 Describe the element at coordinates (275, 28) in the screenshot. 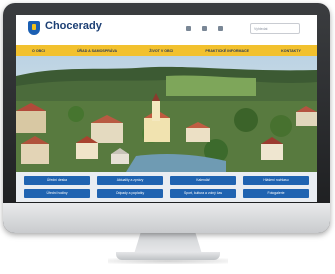

I see `search-input: Vyhledat` at that location.